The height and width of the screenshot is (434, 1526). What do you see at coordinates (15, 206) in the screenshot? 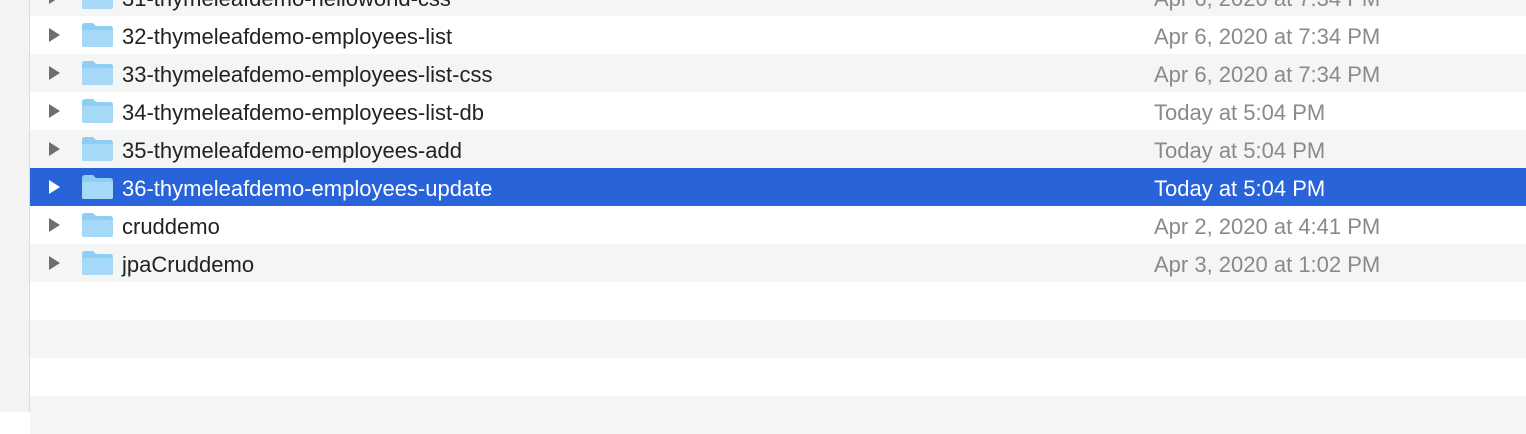
I see `sidebar-edge` at bounding box center [15, 206].